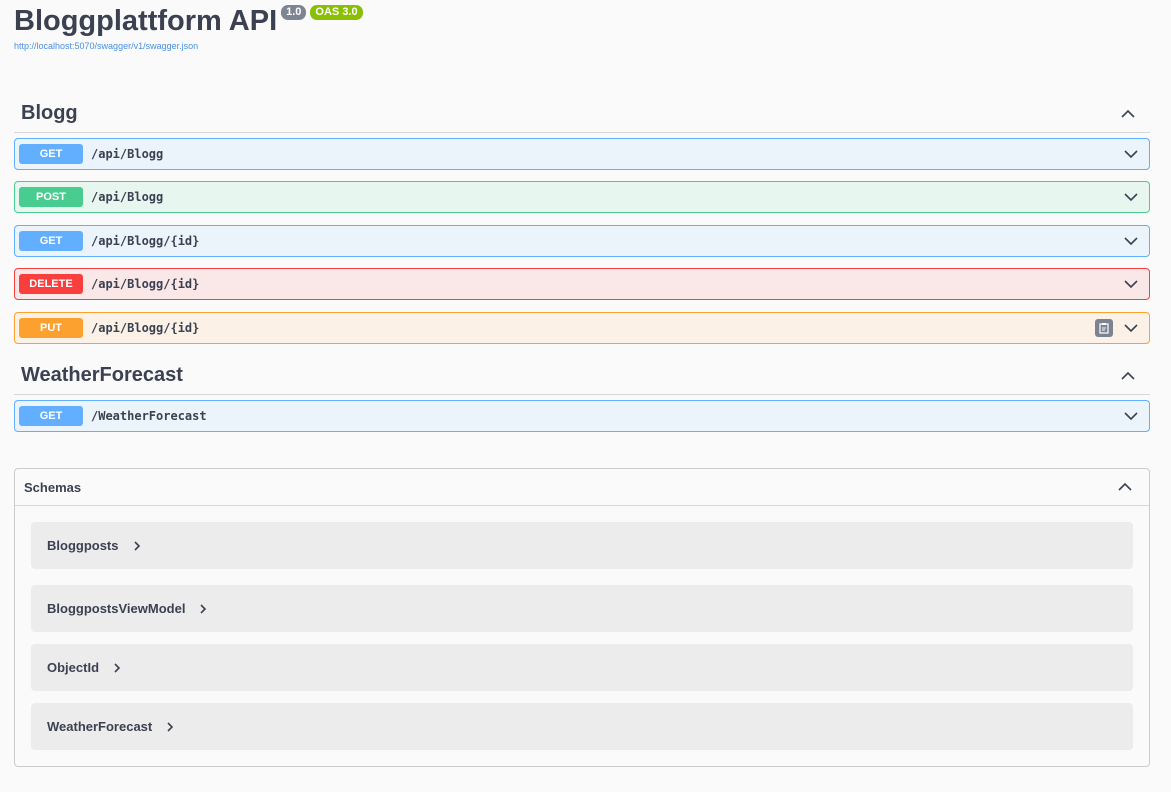 The image size is (1171, 792). What do you see at coordinates (582, 328) in the screenshot?
I see `operation-put-blogg-id: PUT /api/Blogg/{id}` at bounding box center [582, 328].